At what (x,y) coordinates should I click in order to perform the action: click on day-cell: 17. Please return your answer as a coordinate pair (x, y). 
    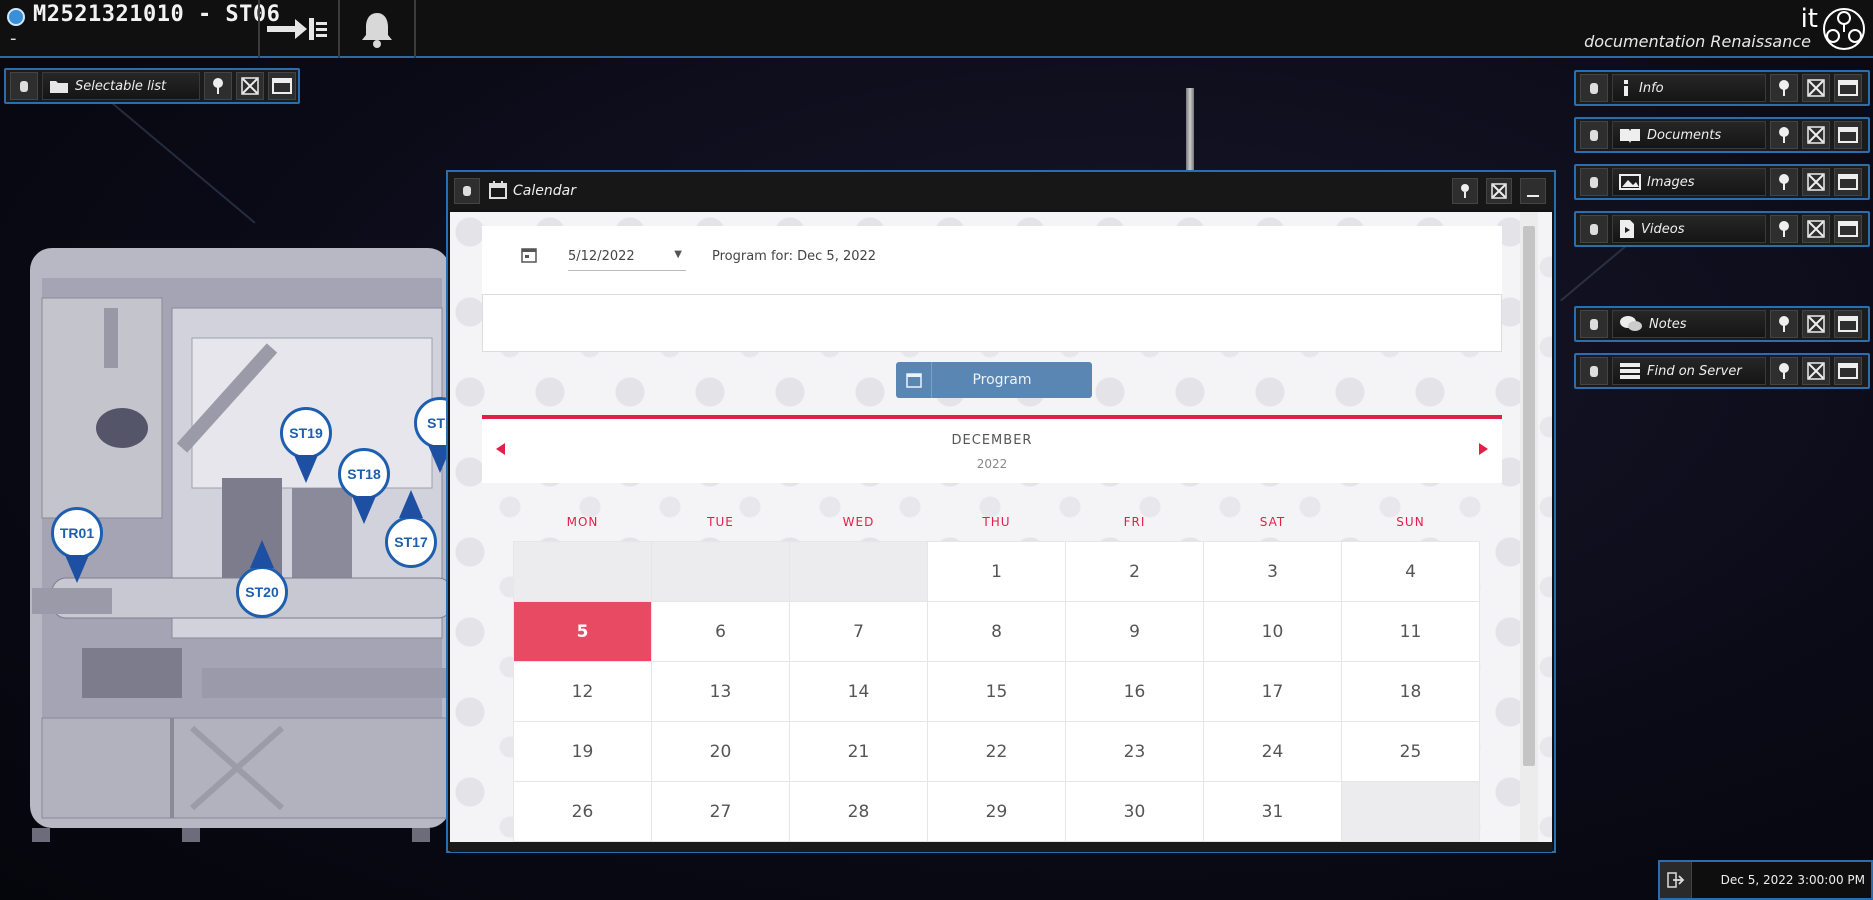
    Looking at the image, I should click on (1272, 691).